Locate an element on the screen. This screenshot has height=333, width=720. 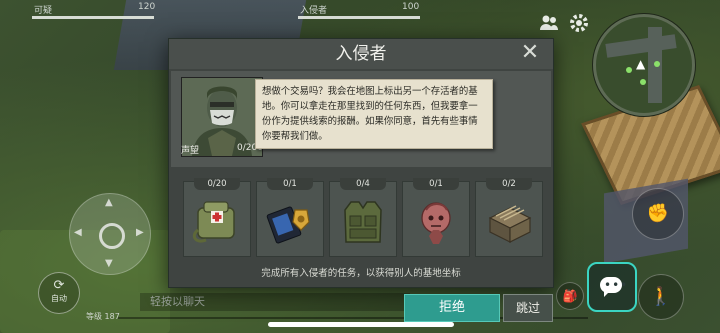
quest-item: 0/4 is located at coordinates (363, 217).